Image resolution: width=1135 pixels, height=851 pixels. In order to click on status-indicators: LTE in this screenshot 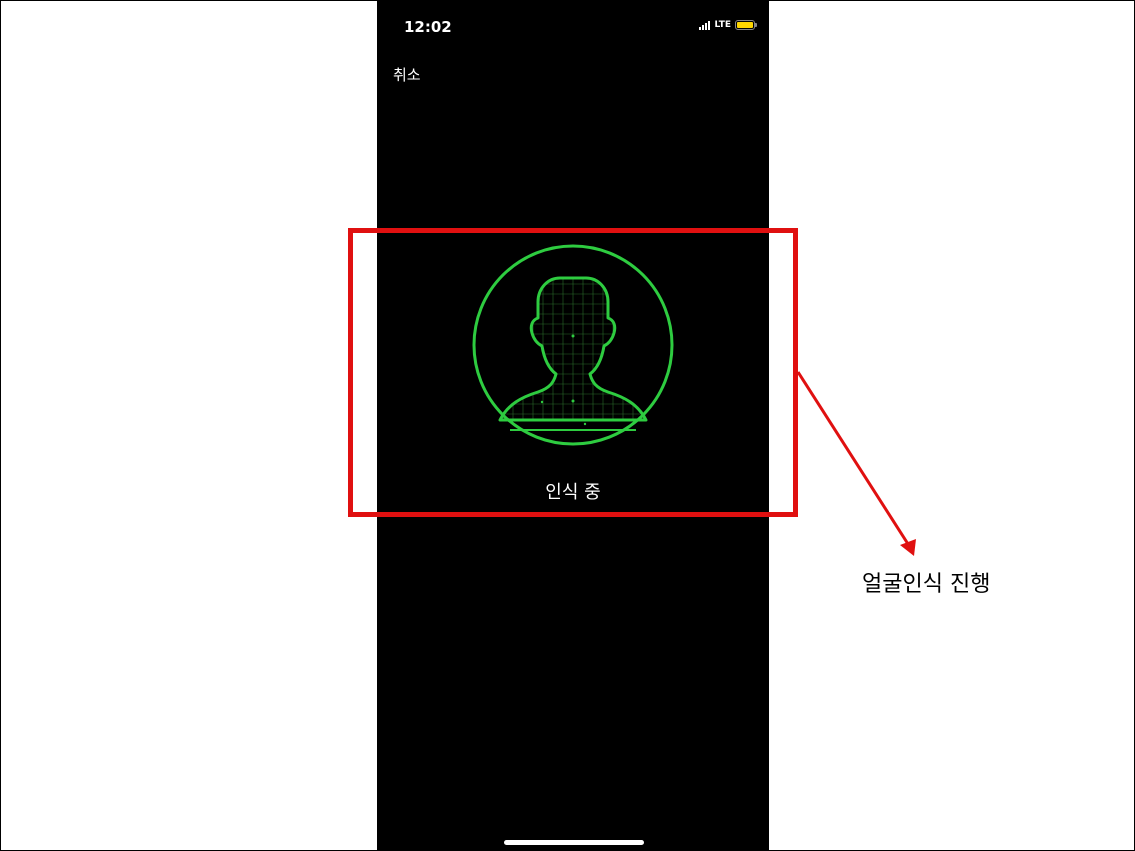, I will do `click(728, 25)`.